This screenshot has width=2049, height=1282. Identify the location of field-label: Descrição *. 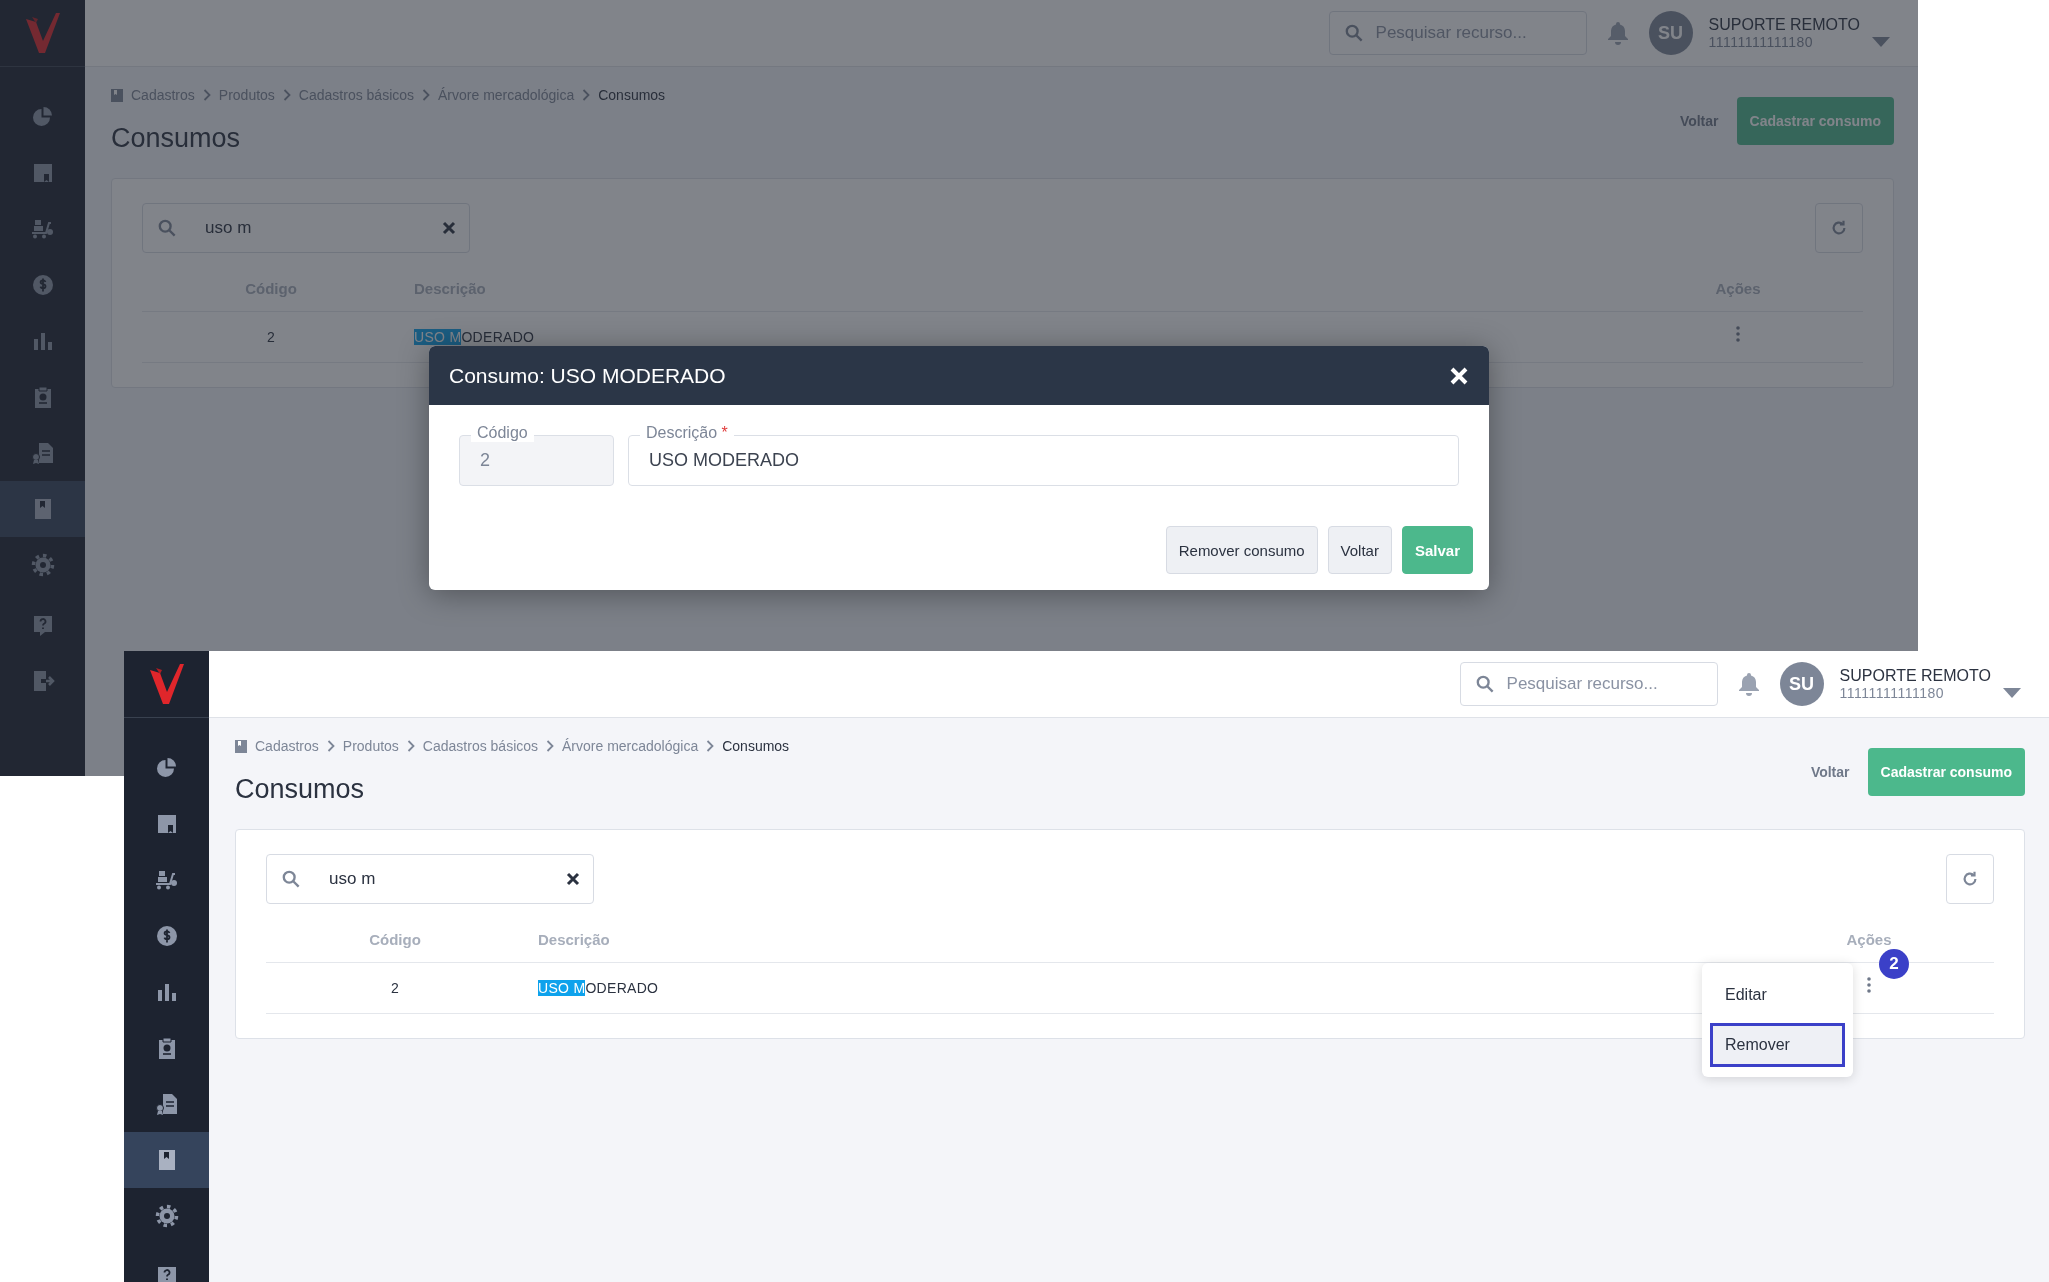
(687, 433).